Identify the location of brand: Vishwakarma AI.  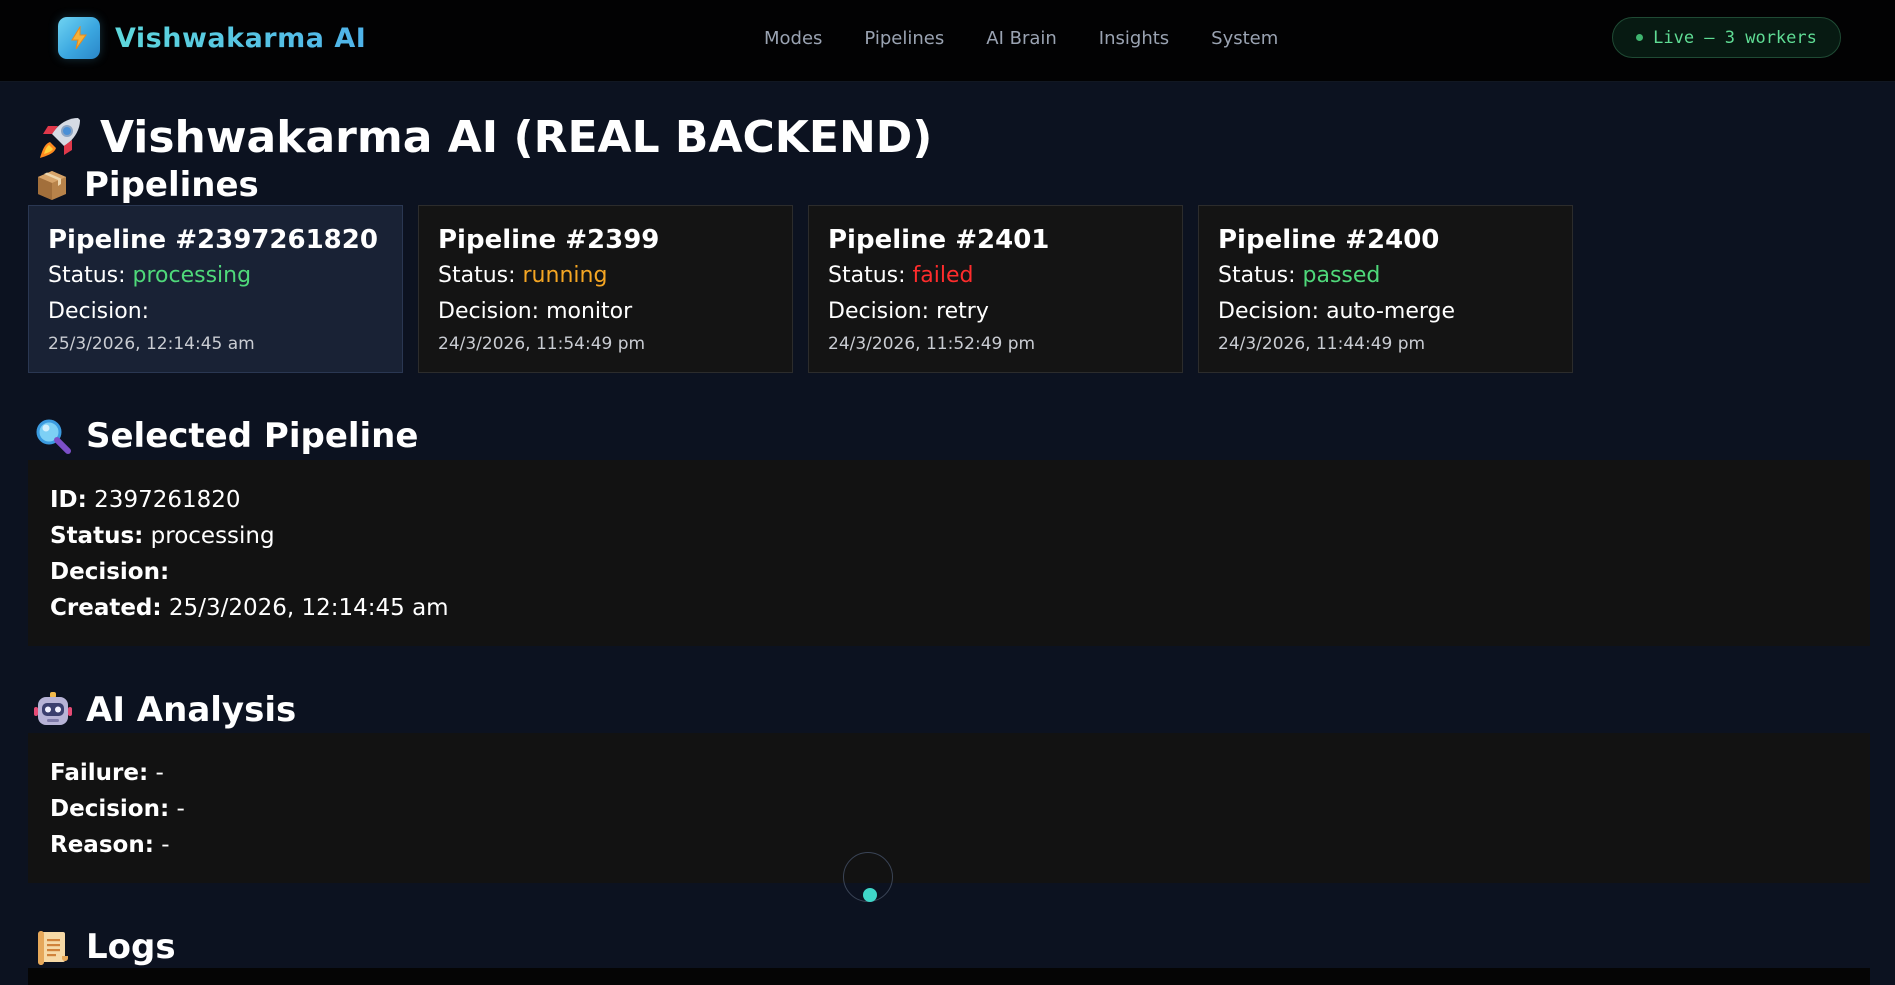
(212, 38).